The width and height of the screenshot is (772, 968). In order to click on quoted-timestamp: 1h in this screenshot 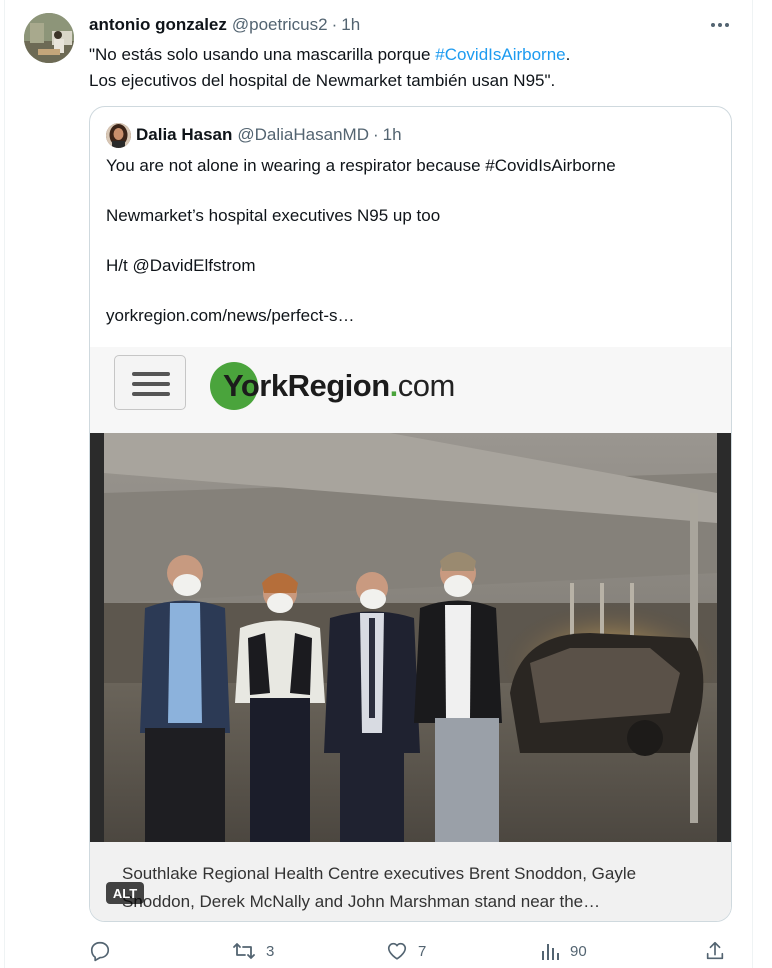, I will do `click(392, 134)`.